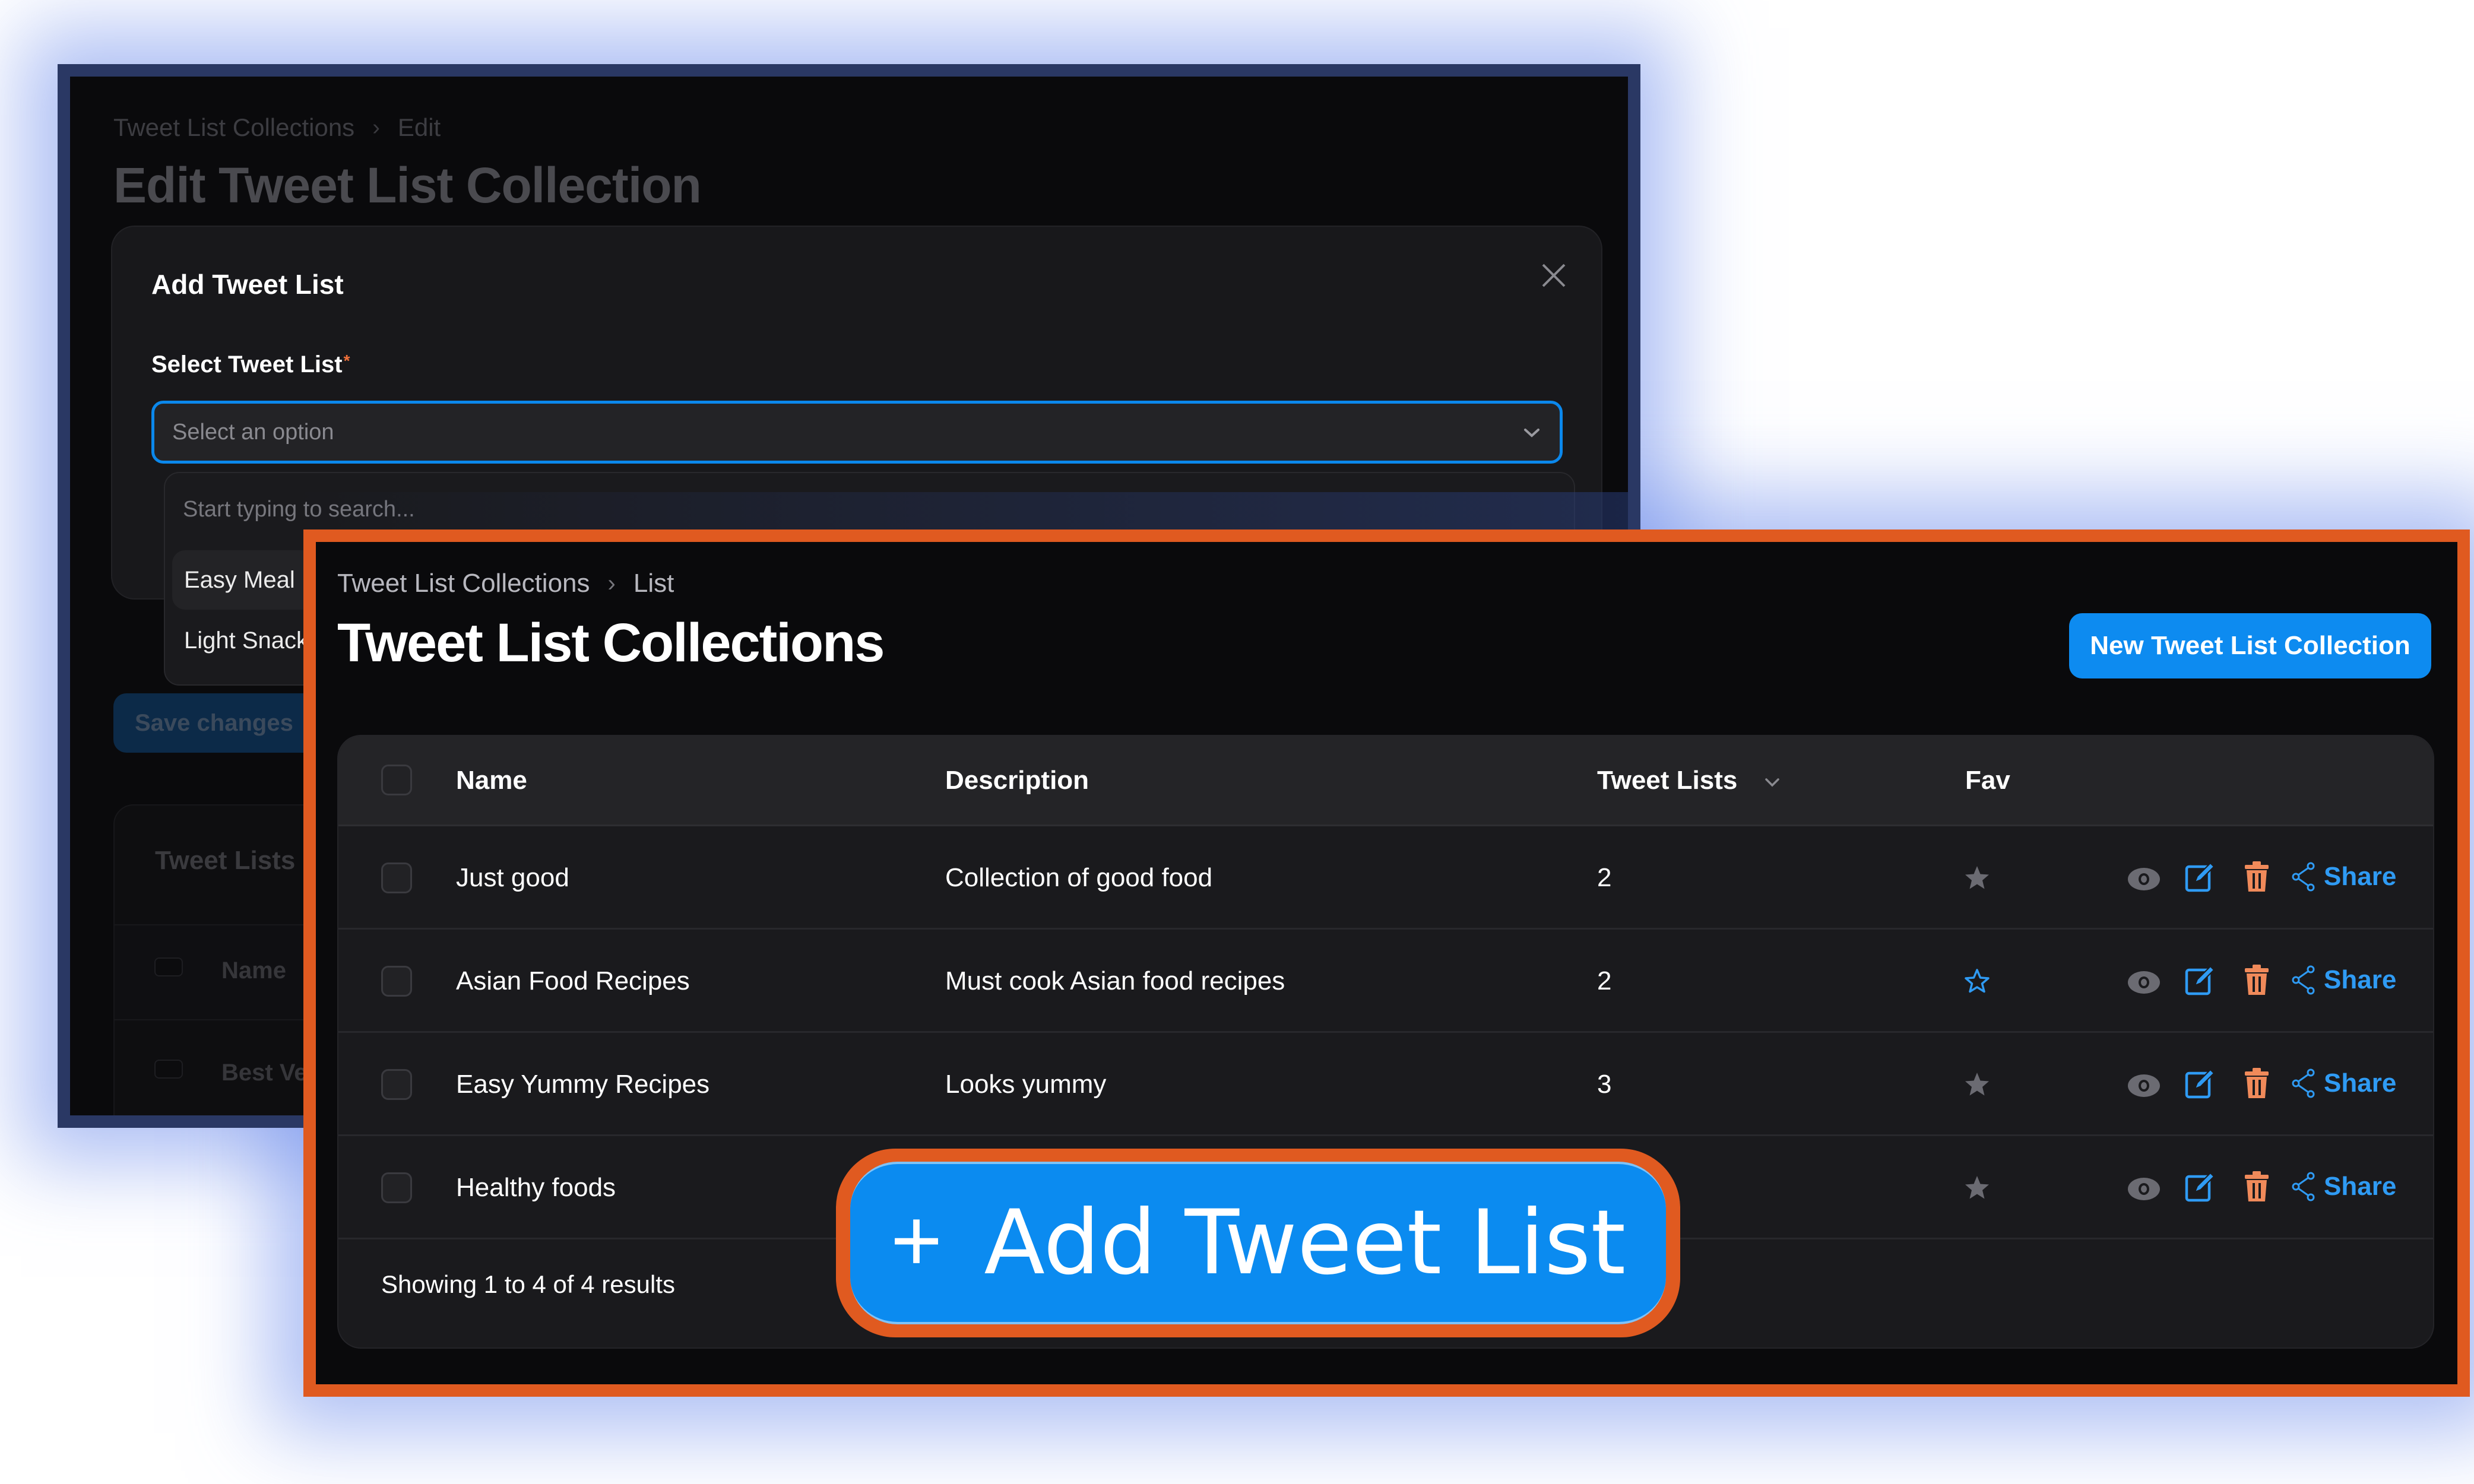 The image size is (2474, 1484). Describe the element at coordinates (1115, 980) in the screenshot. I see `row-description: Must cook Asian food recipes` at that location.